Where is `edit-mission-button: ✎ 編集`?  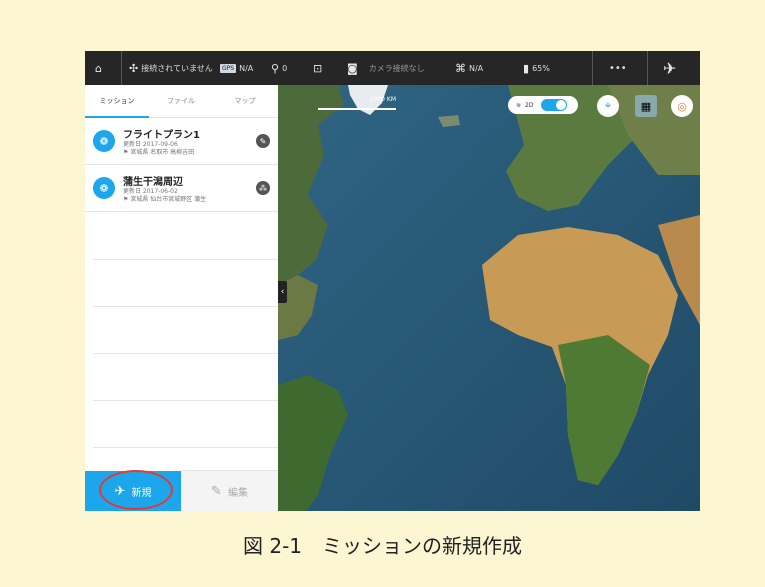
edit-mission-button: ✎ 編集 is located at coordinates (229, 490).